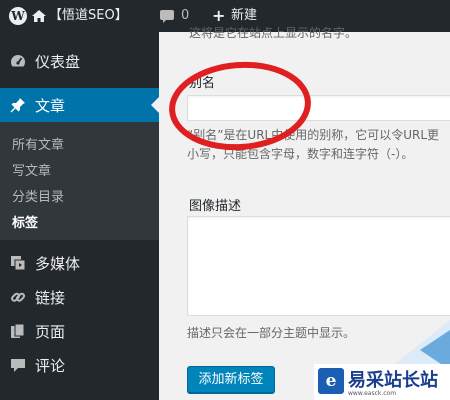 This screenshot has height=400, width=450. I want to click on posts-submenu: 所有文章 写文章 分类目录 标签, so click(79, 181).